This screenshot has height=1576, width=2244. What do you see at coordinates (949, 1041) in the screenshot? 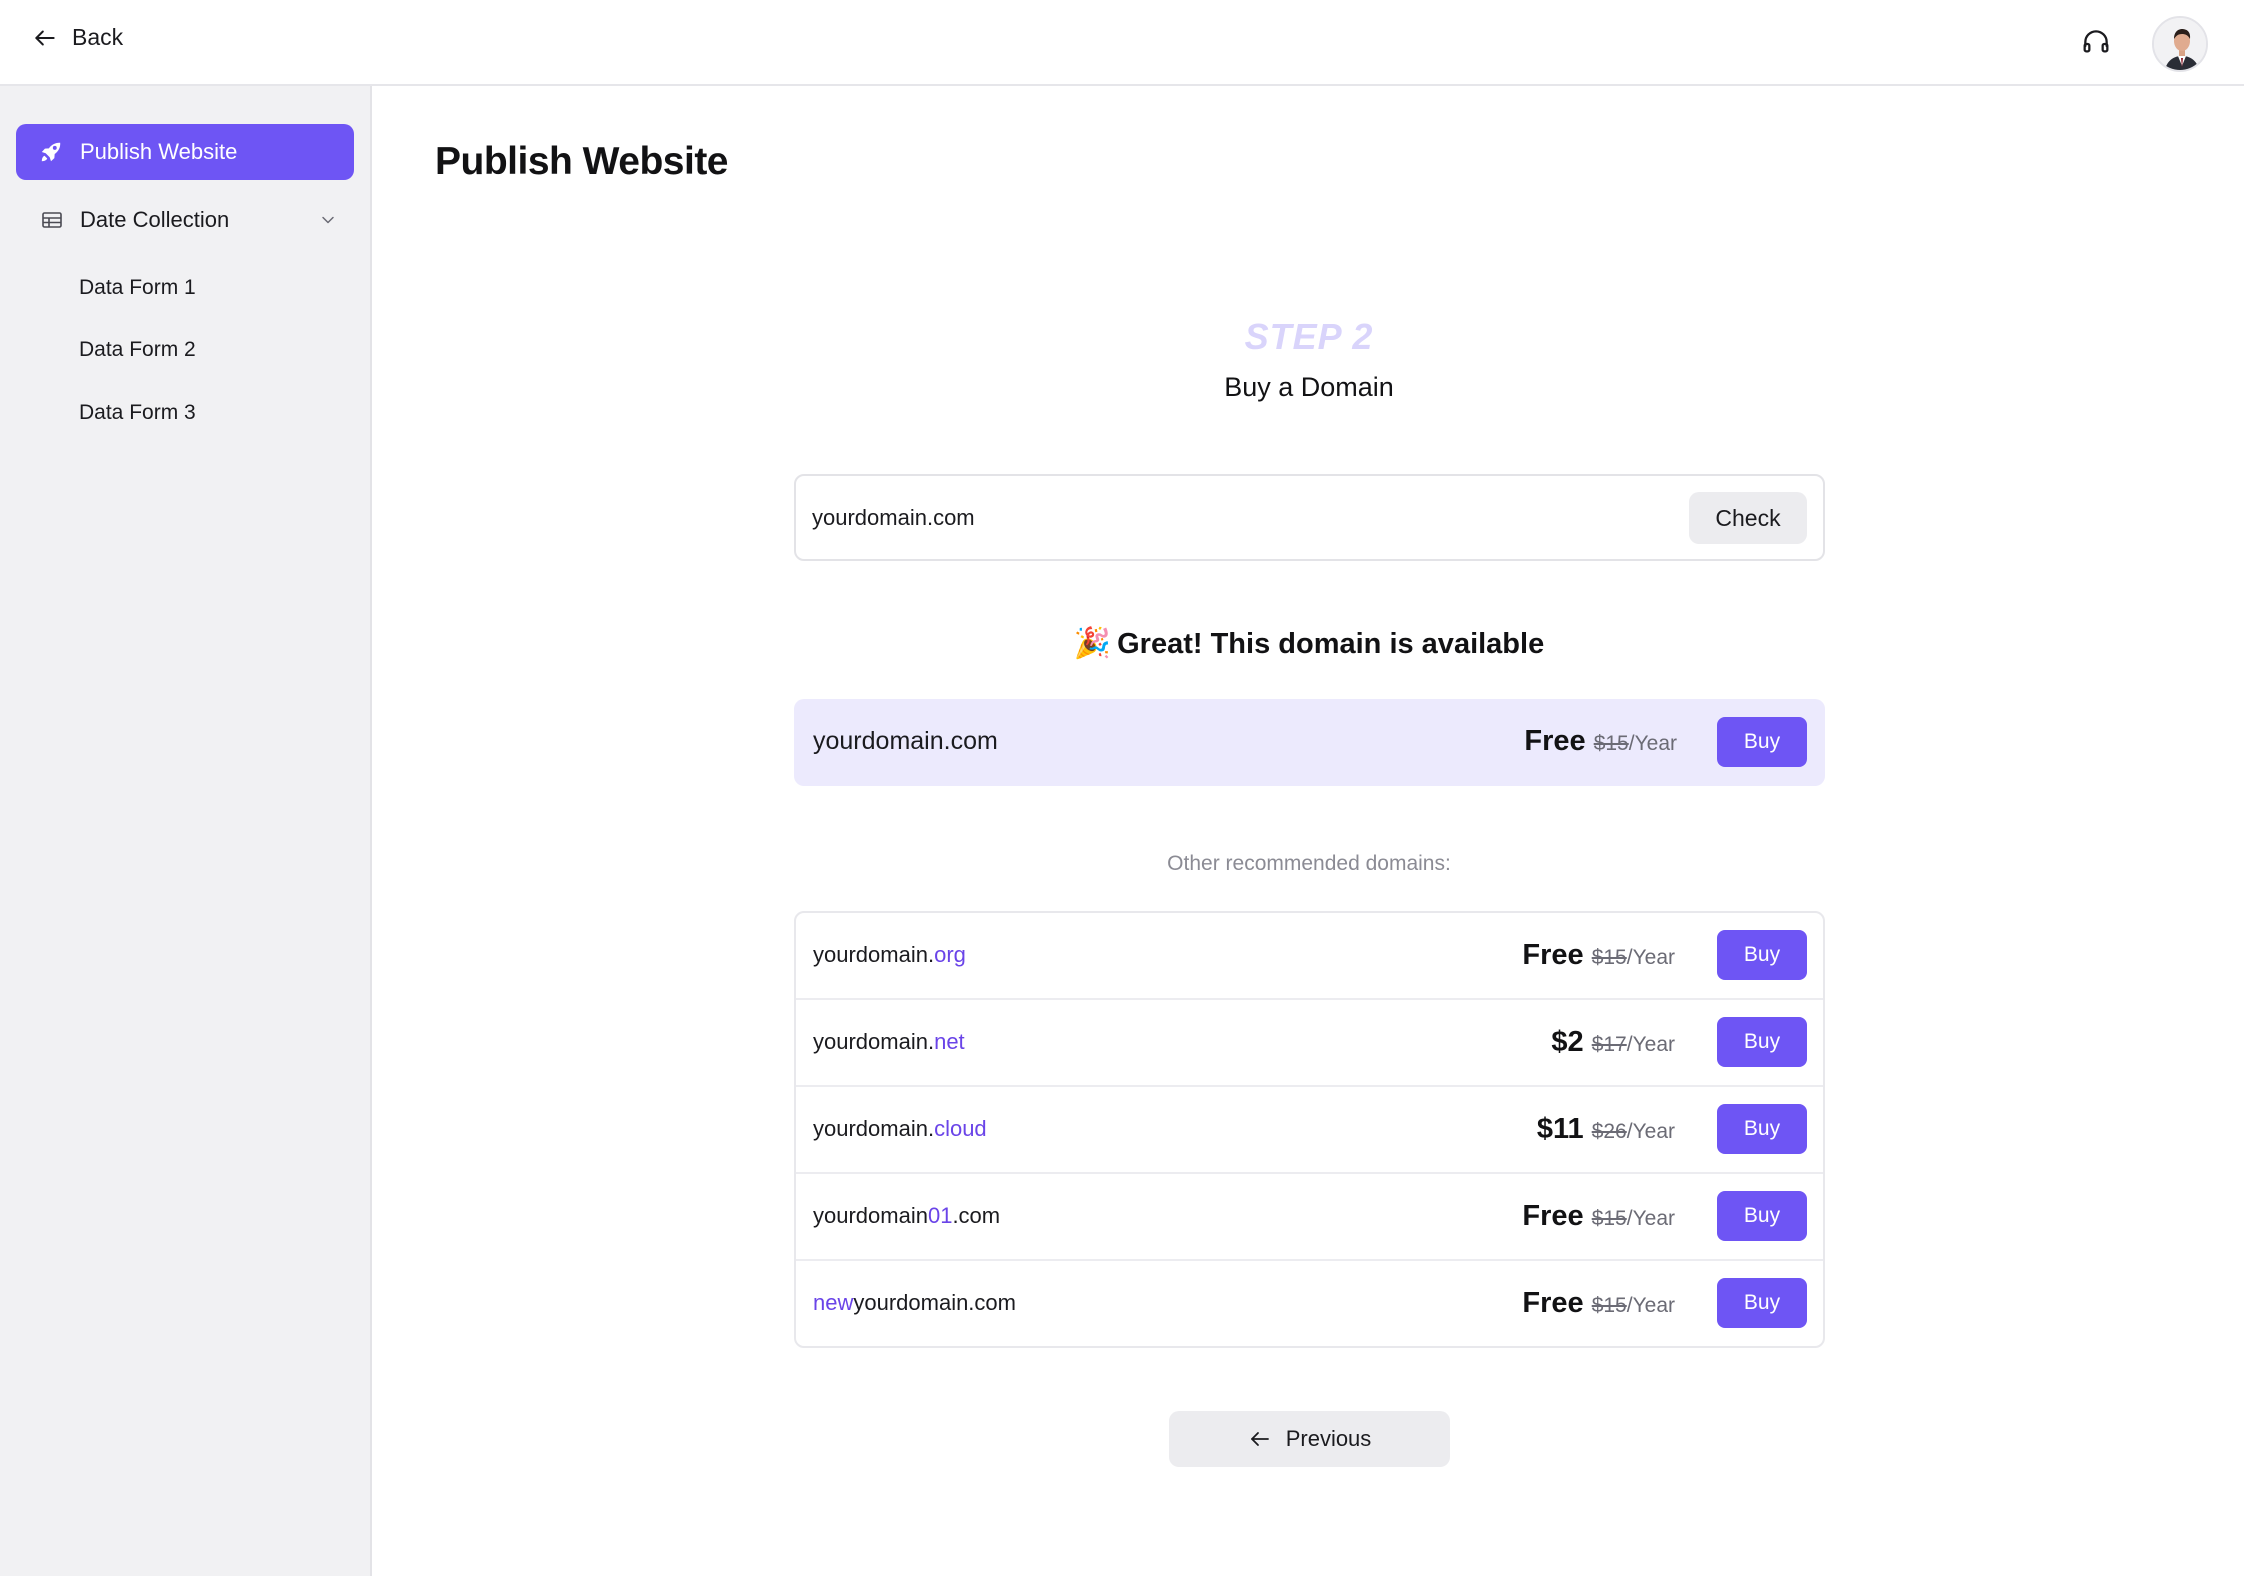
I see `domain-highlight: net` at bounding box center [949, 1041].